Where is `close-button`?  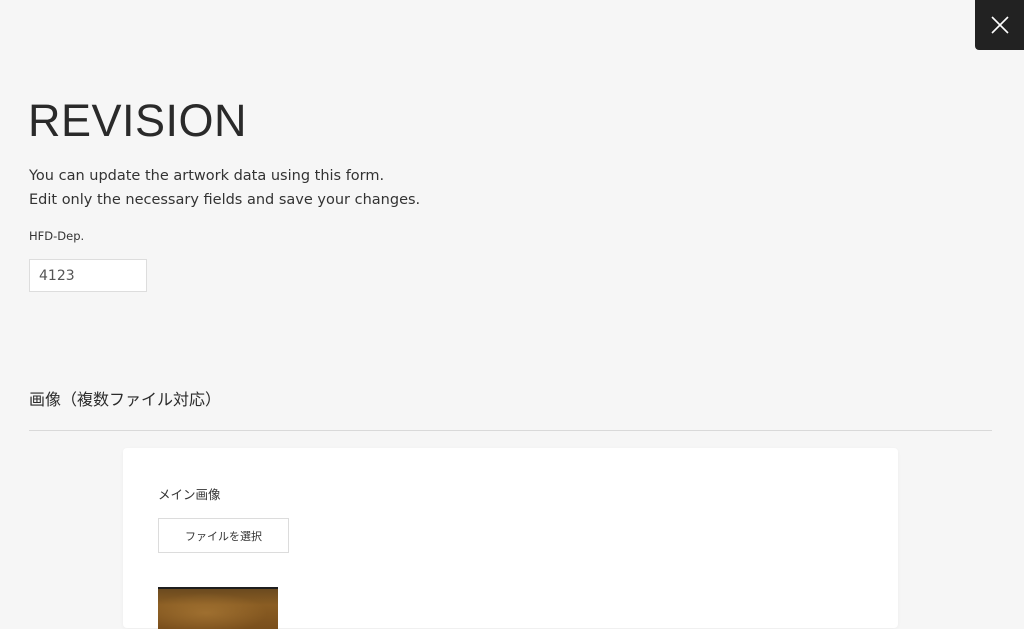 close-button is located at coordinates (999, 25).